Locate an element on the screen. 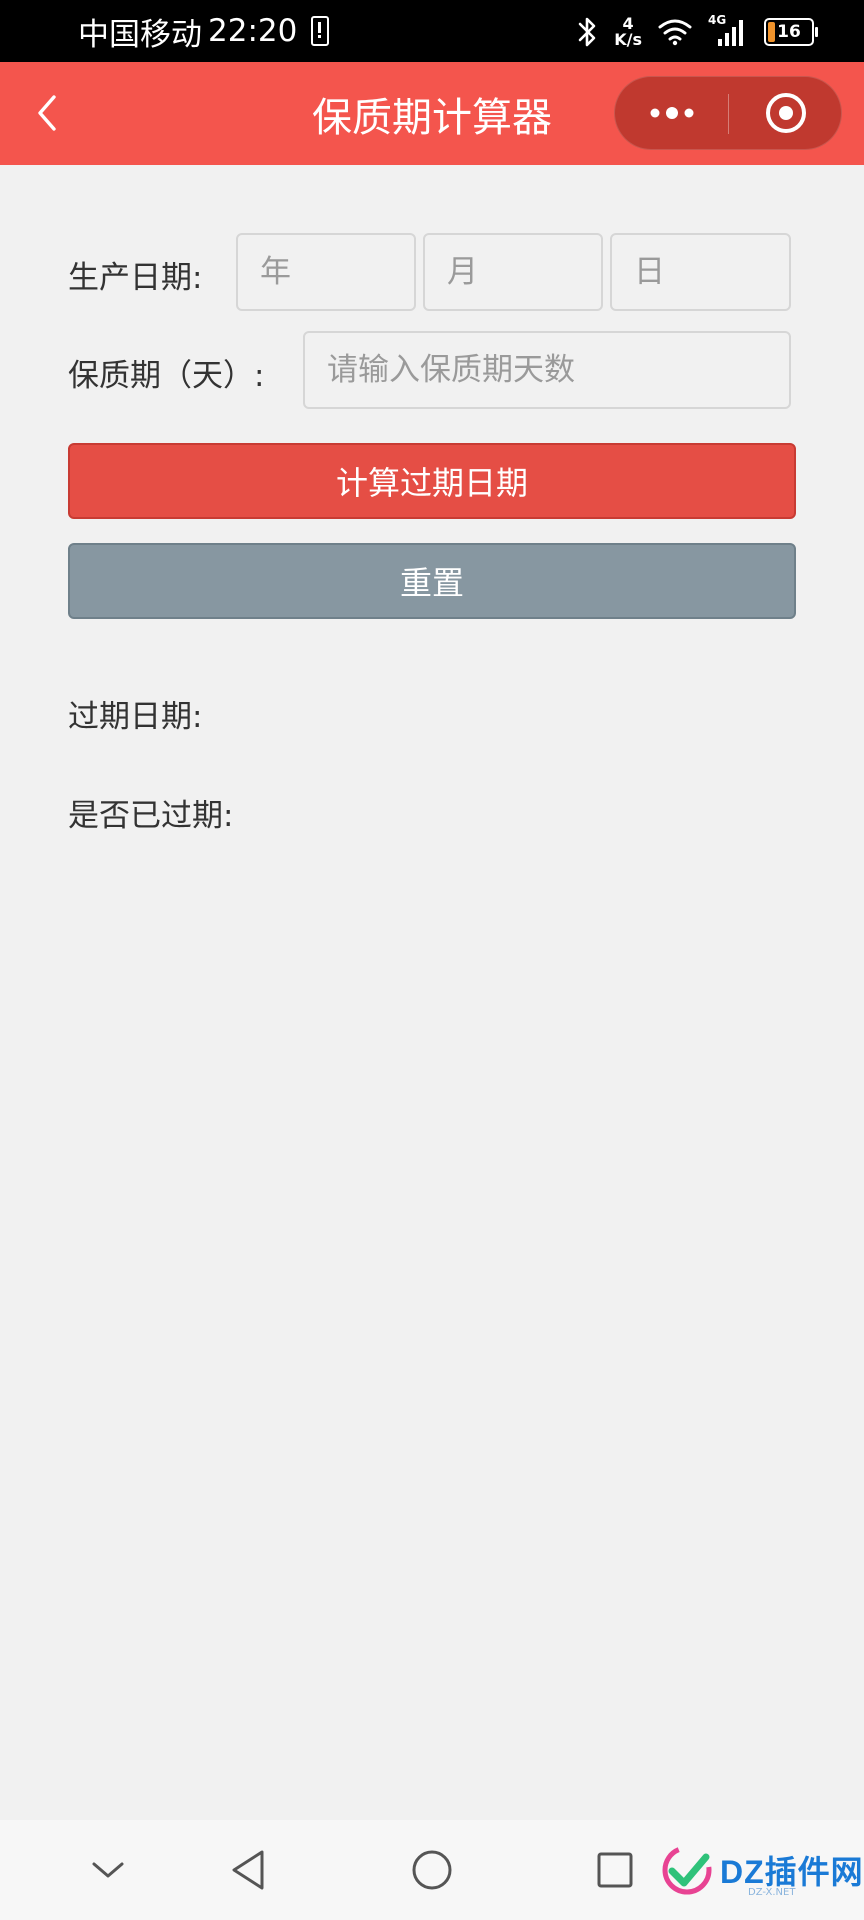  mini-program-capsule is located at coordinates (728, 113).